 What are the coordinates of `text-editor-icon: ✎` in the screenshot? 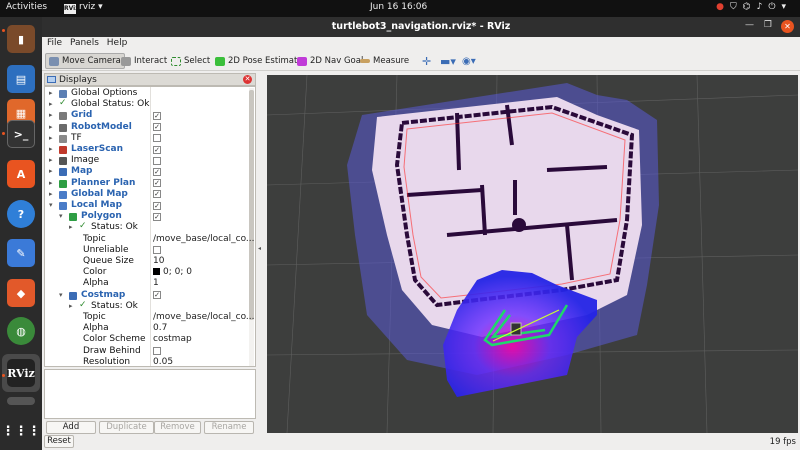 It's located at (21, 253).